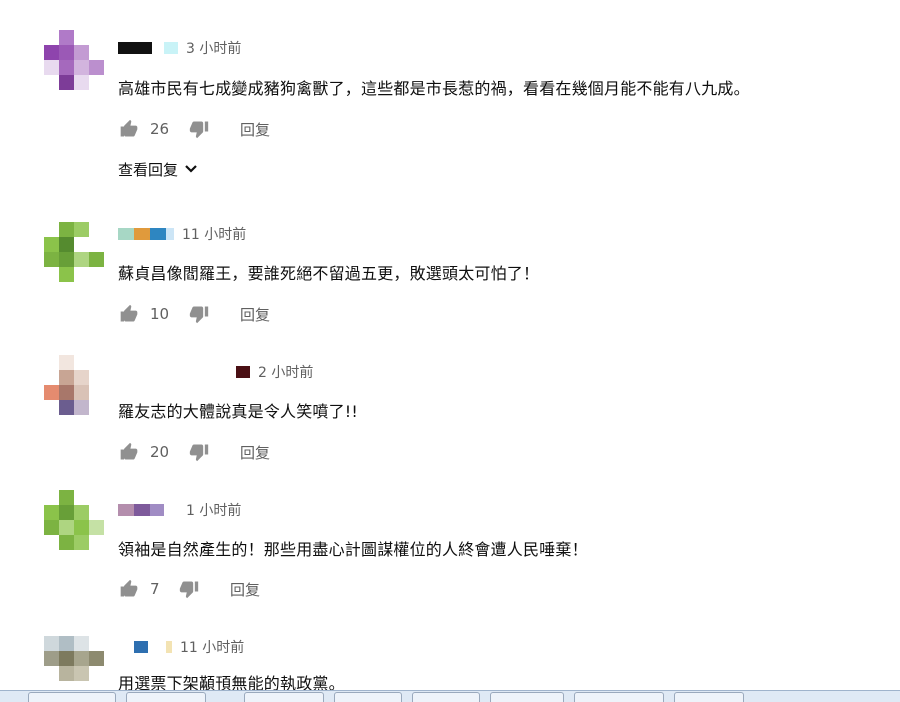 The image size is (900, 702). Describe the element at coordinates (179, 510) in the screenshot. I see `comment-meta: 1 小时前` at that location.